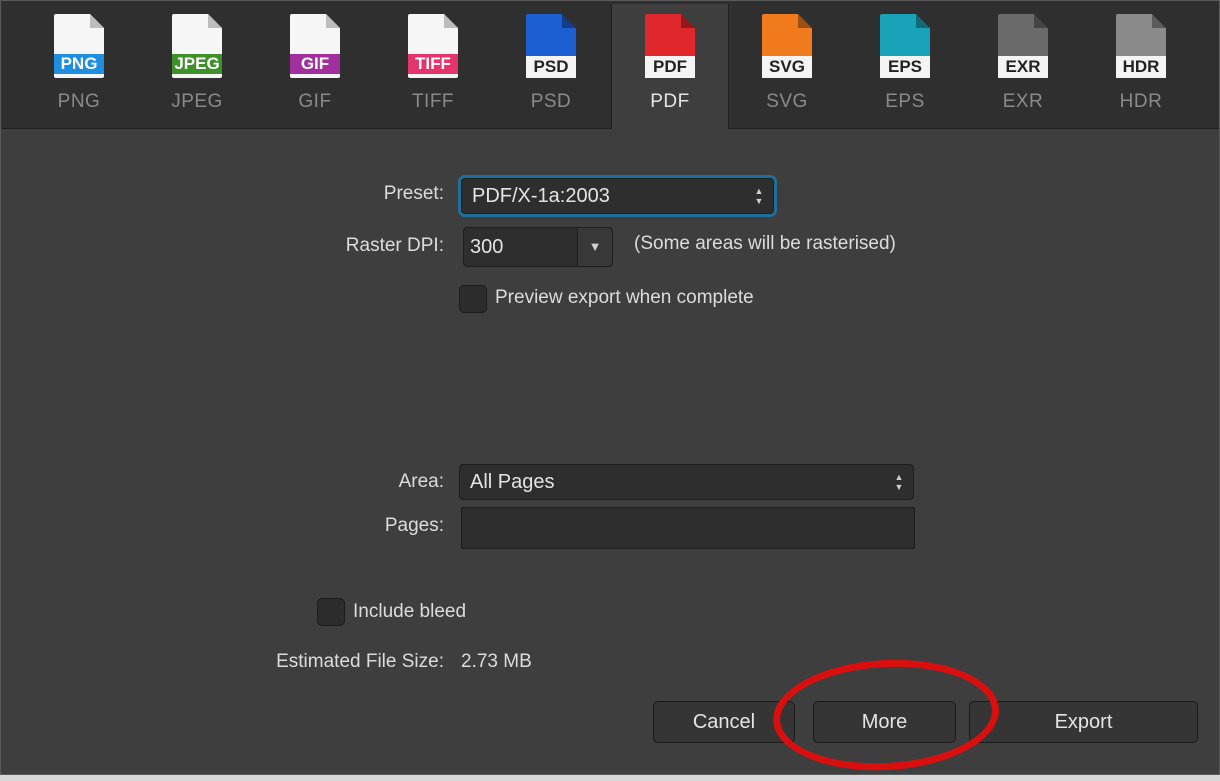 The width and height of the screenshot is (1220, 781). Describe the element at coordinates (413, 193) in the screenshot. I see `preset-label: Preset:` at that location.